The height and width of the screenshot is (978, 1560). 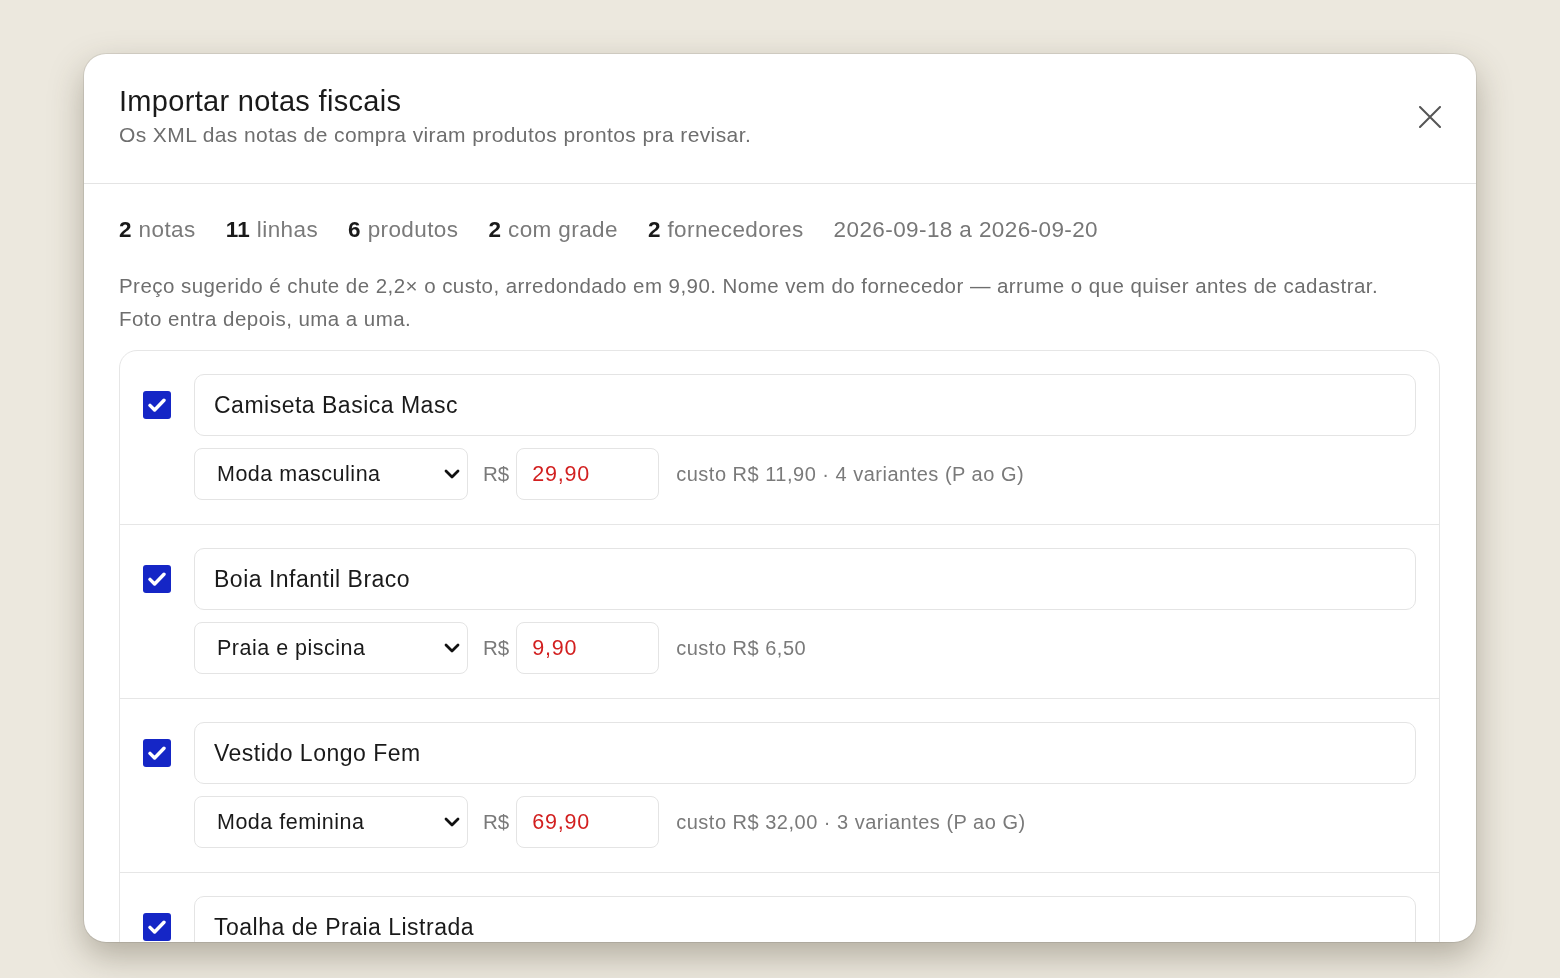 What do you see at coordinates (588, 822) in the screenshot?
I see `price-field: 69,90` at bounding box center [588, 822].